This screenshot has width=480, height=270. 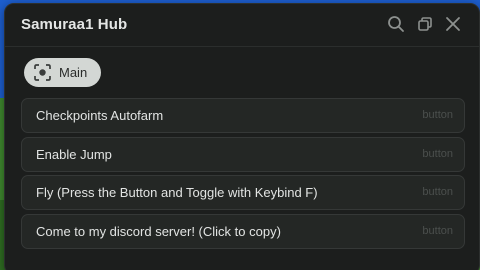 What do you see at coordinates (453, 24) in the screenshot?
I see `close-icon` at bounding box center [453, 24].